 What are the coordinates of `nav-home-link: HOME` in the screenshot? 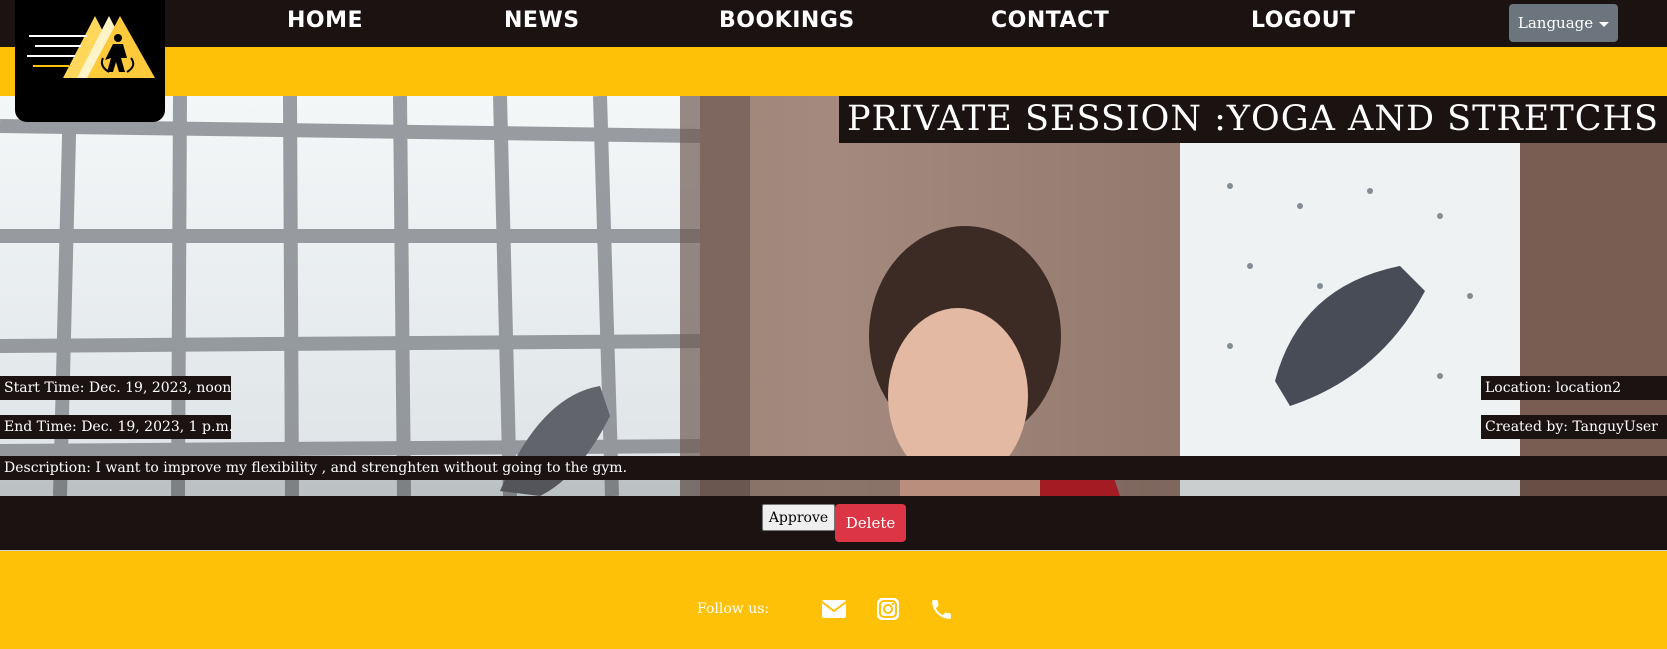 It's located at (325, 20).